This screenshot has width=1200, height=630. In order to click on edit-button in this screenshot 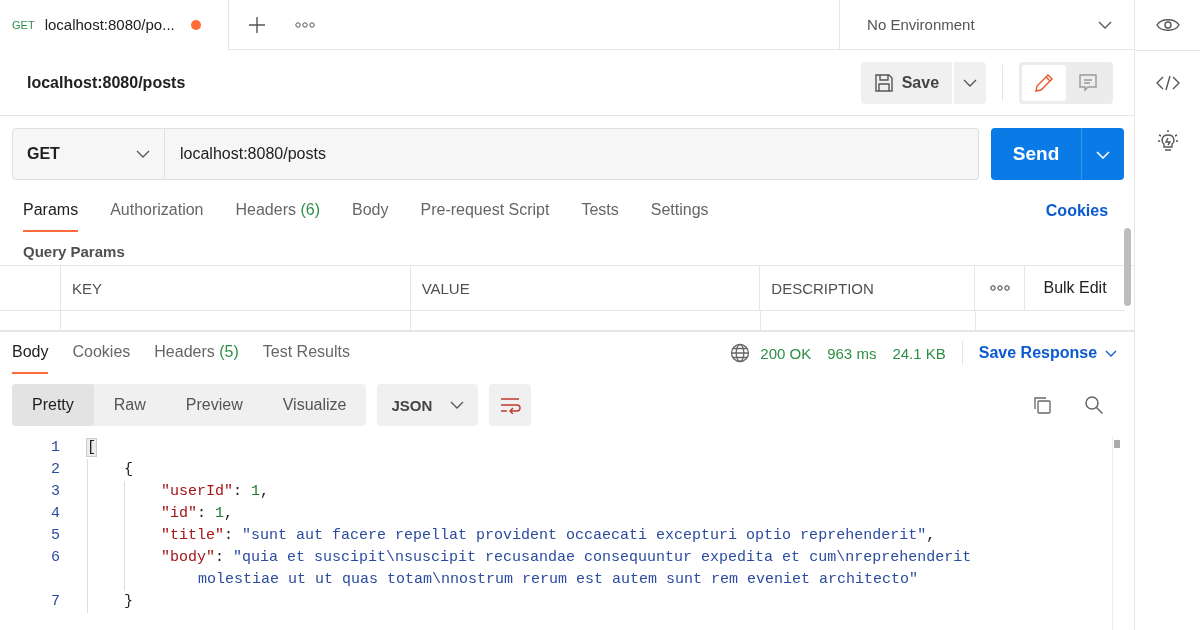, I will do `click(1044, 82)`.